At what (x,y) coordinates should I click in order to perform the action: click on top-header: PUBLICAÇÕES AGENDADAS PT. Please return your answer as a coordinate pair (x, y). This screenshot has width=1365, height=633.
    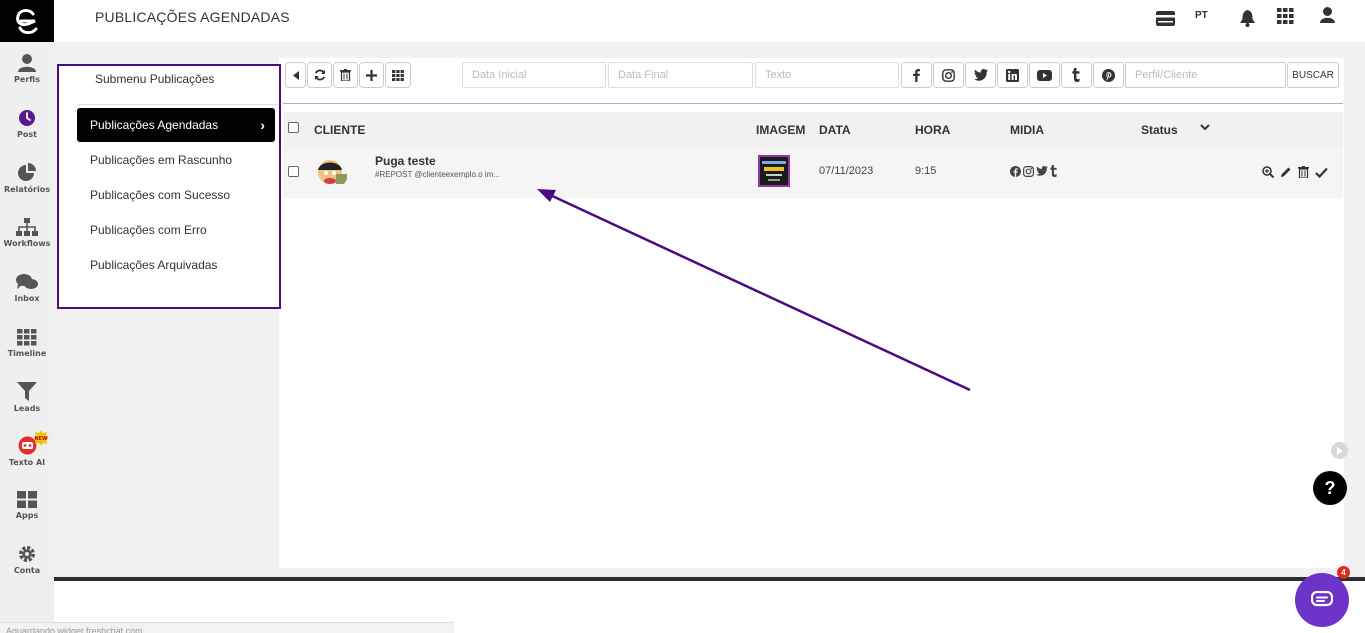
    Looking at the image, I should click on (709, 21).